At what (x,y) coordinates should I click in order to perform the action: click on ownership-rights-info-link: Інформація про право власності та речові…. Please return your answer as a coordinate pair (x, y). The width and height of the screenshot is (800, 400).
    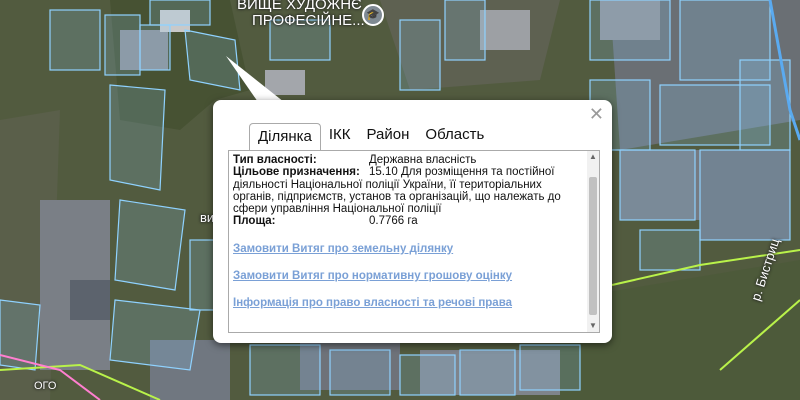
    Looking at the image, I should click on (406, 303).